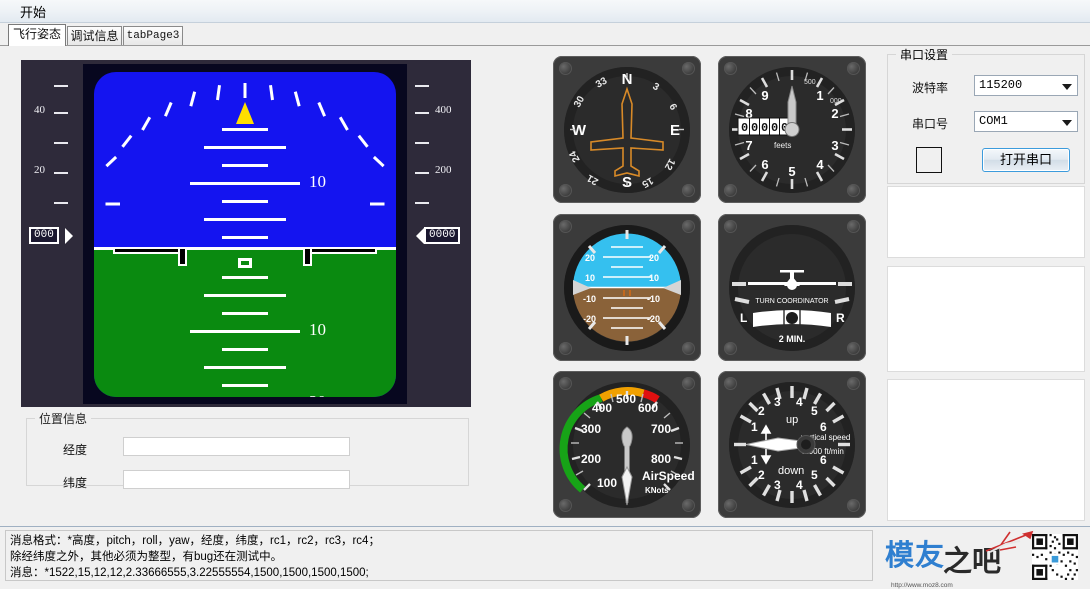 This screenshot has height=589, width=1090. I want to click on aircraft-silhouette-icon, so click(627, 132).